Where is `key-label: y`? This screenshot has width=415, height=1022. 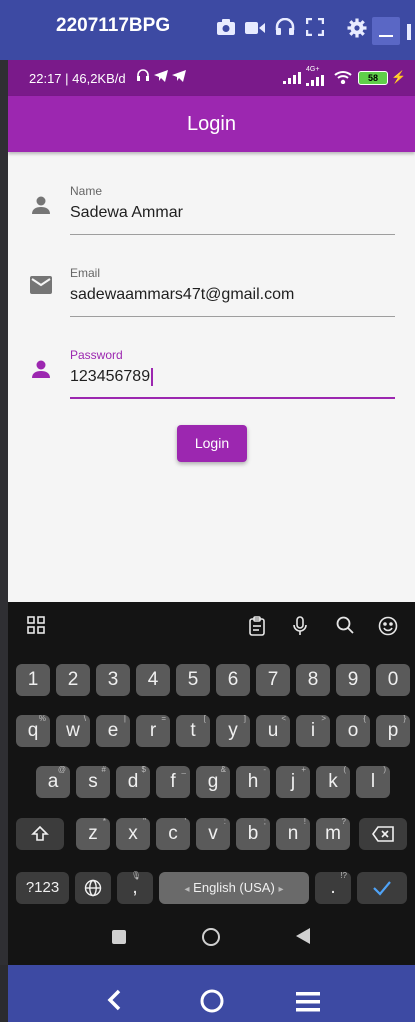
key-label: y is located at coordinates (233, 730).